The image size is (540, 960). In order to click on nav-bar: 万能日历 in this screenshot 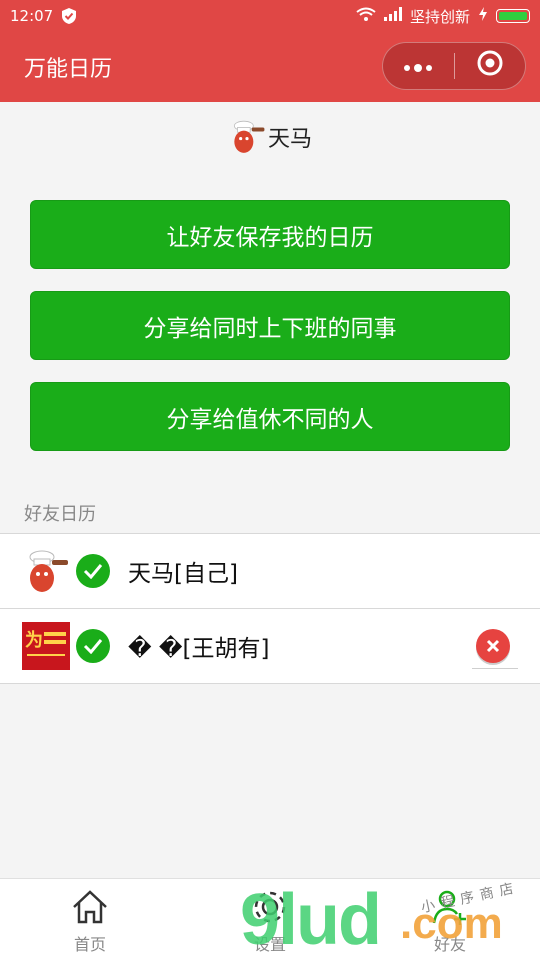, I will do `click(270, 67)`.